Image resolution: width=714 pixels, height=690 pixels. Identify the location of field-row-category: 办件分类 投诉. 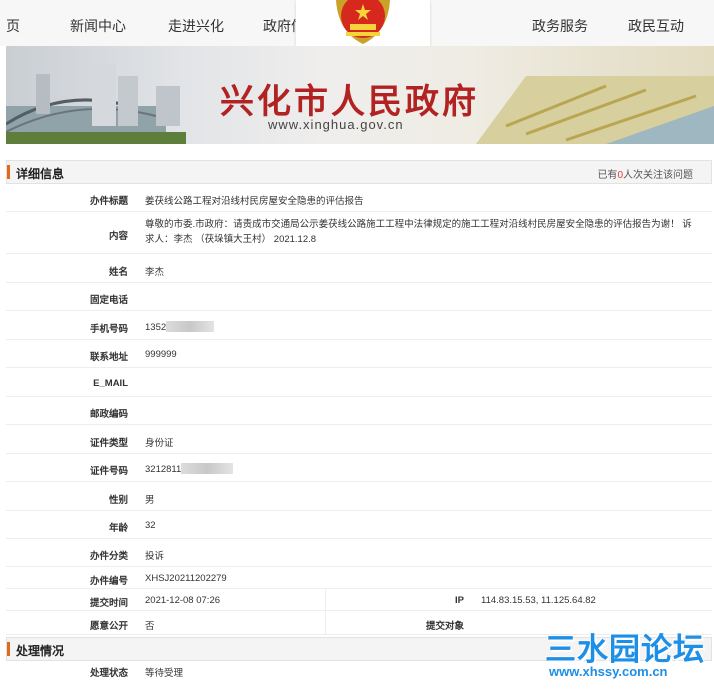
(359, 553).